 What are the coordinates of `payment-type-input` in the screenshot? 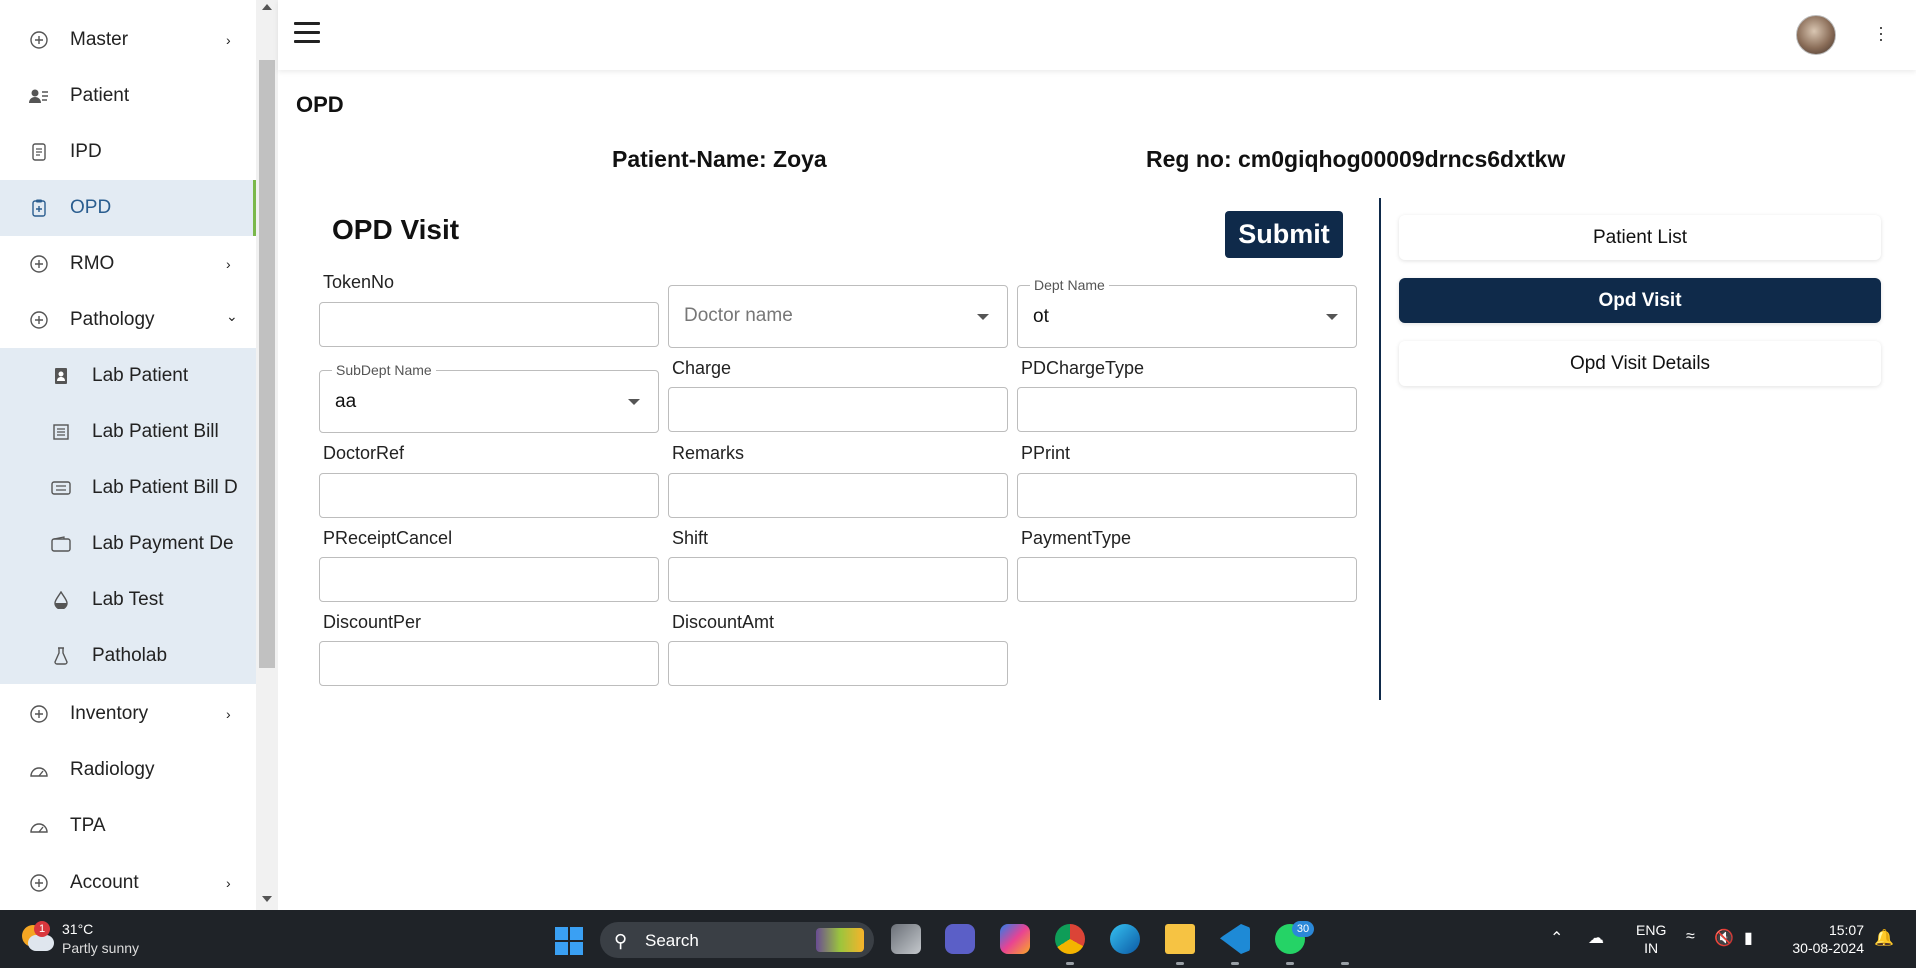 It's located at (1187, 579).